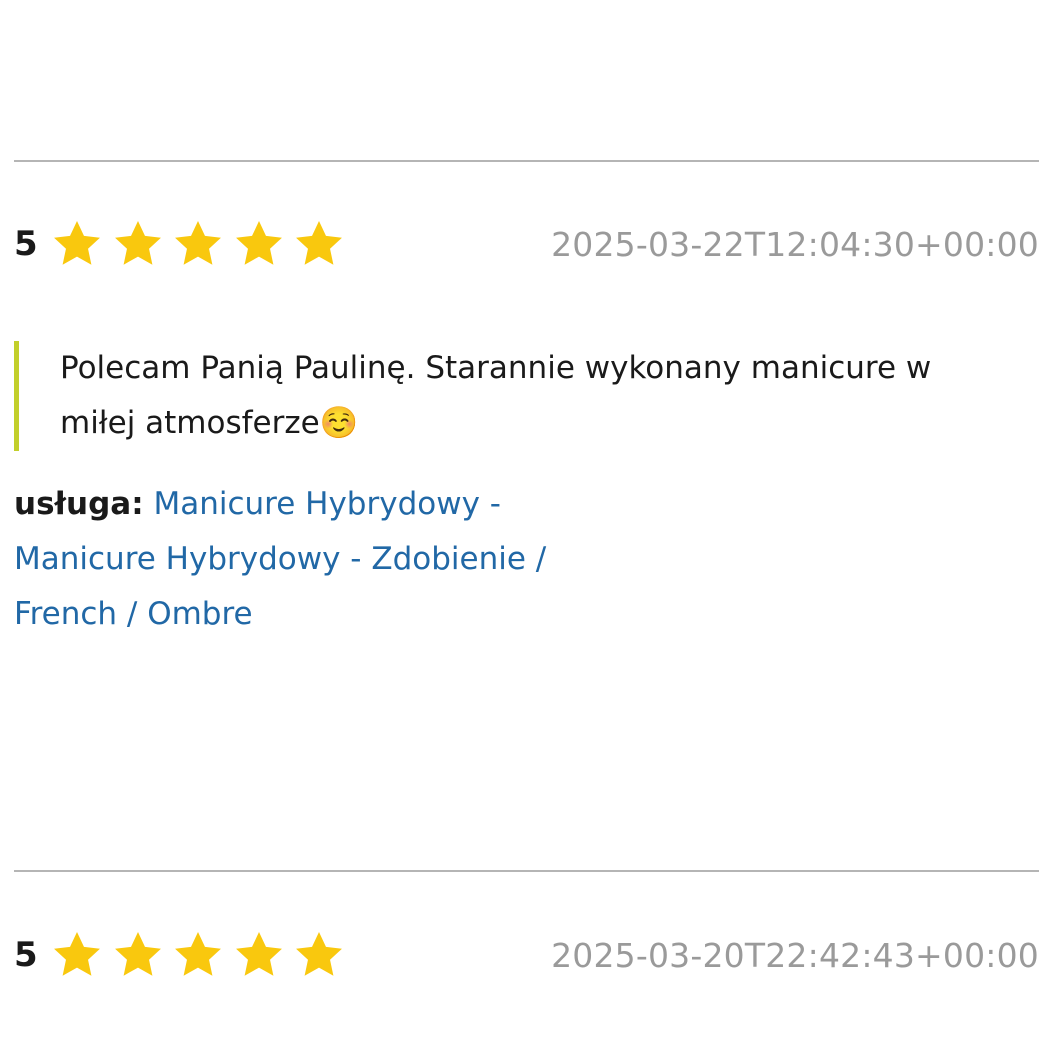  What do you see at coordinates (795, 244) in the screenshot?
I see `review-date: 2025-03-22T12:04:30+00:00` at bounding box center [795, 244].